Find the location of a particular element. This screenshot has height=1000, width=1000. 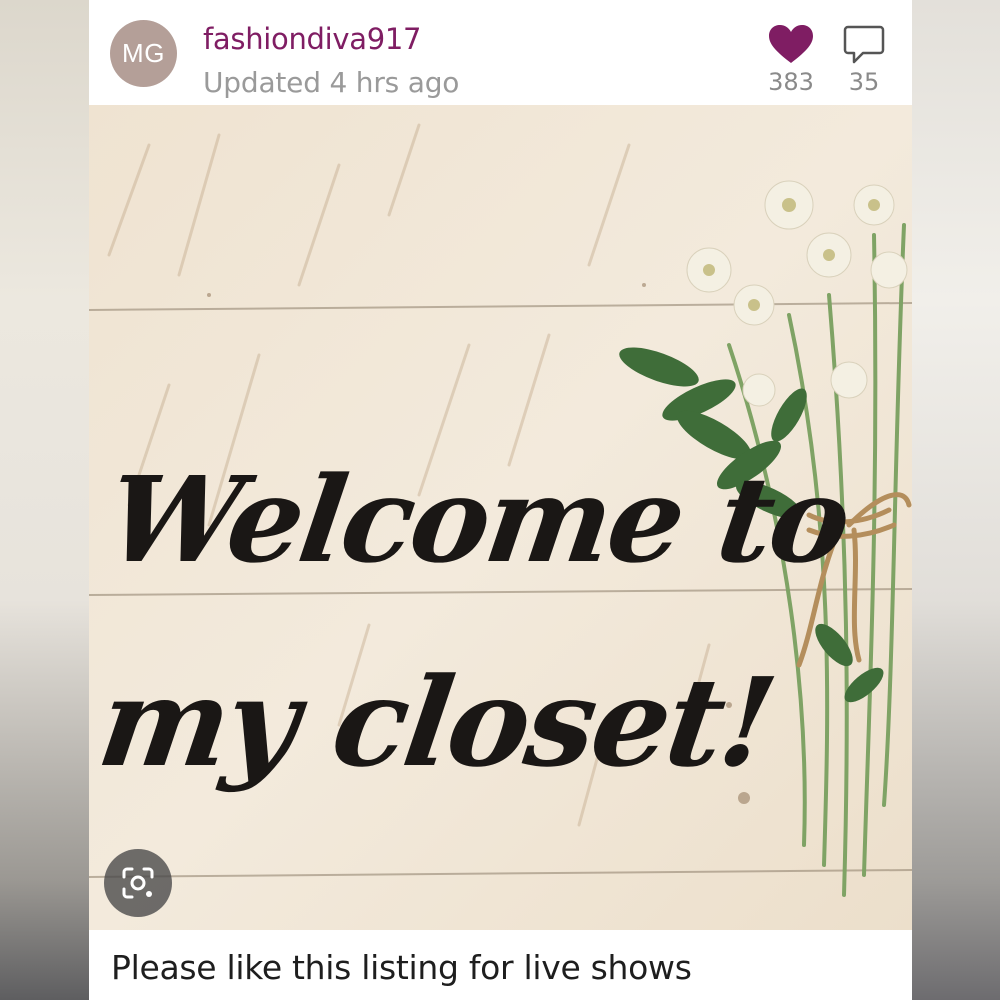

visual-search-icon is located at coordinates (138, 883).